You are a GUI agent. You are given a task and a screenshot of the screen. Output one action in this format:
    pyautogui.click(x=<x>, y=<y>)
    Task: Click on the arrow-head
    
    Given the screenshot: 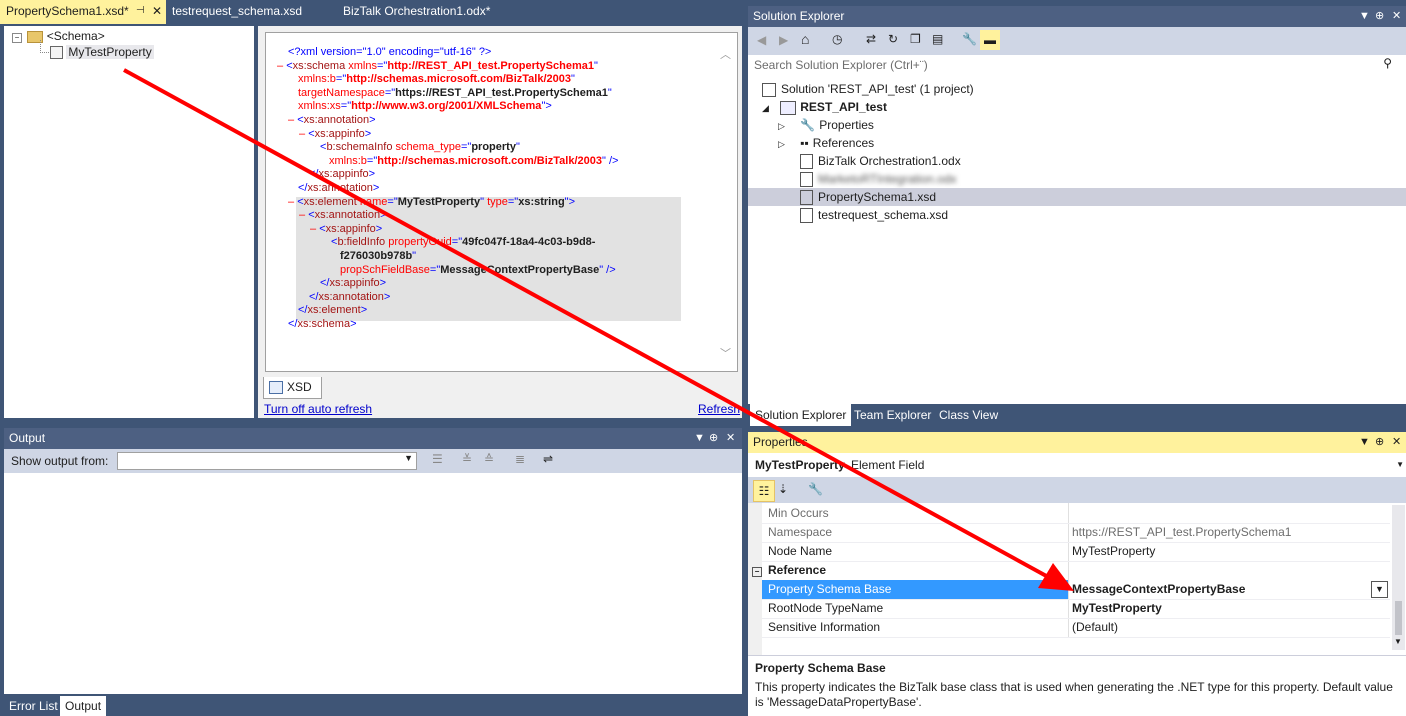 What is the action you would take?
    pyautogui.click(x=1056, y=577)
    